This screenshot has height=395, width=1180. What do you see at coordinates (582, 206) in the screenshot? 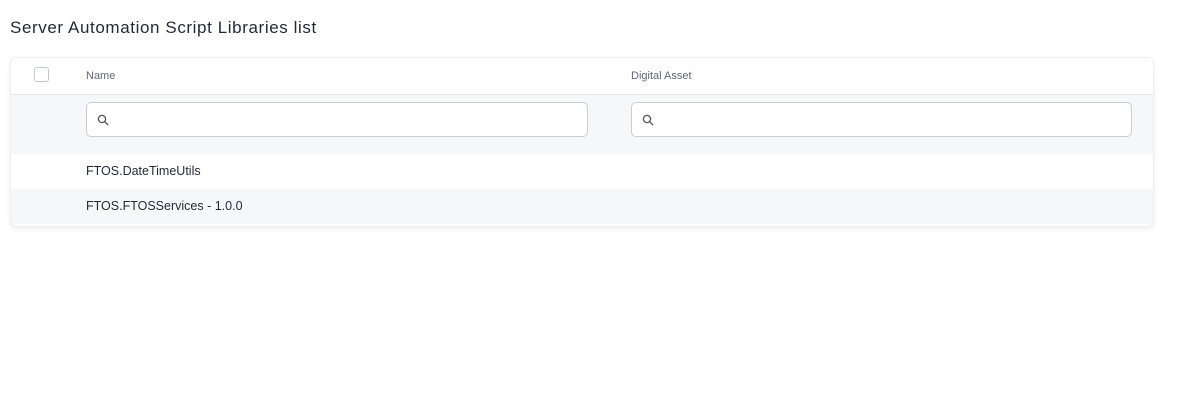
I see `table-row: FTOS.FTOSServices - 1.0.0` at bounding box center [582, 206].